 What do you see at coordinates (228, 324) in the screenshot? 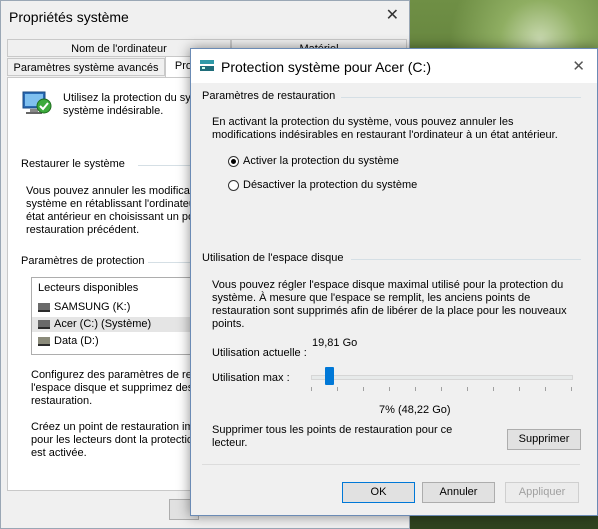
I see `disk-desc-4: points.` at bounding box center [228, 324].